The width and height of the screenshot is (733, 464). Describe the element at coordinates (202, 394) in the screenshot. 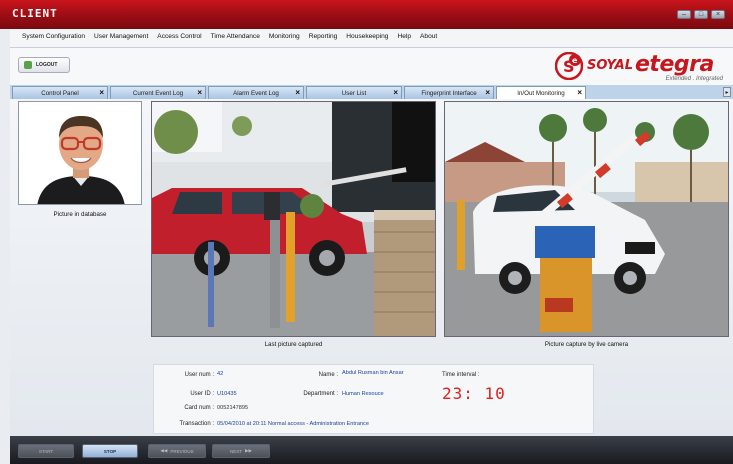

I see `user-id-label: User ID :` at that location.